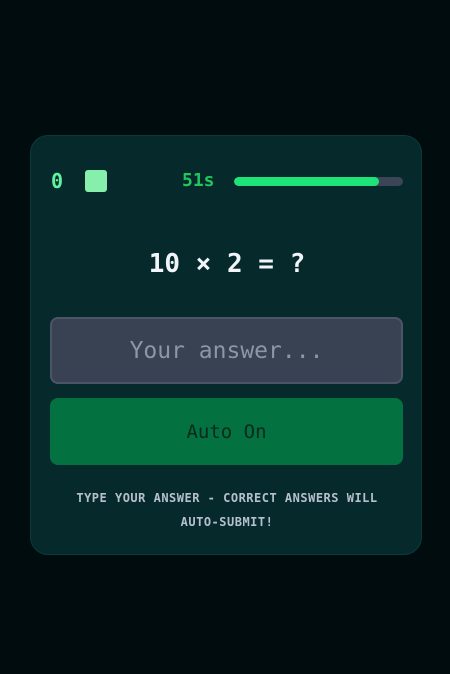  What do you see at coordinates (226, 431) in the screenshot?
I see `auto-submit-button: Auto On` at bounding box center [226, 431].